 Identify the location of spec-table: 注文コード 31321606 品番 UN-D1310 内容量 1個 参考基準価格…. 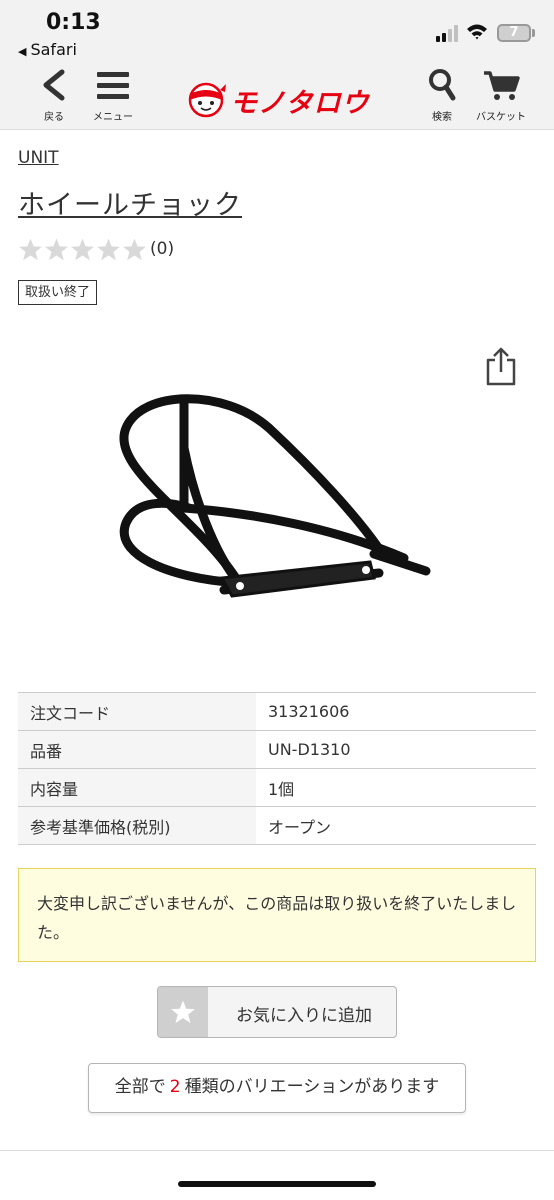
(277, 768).